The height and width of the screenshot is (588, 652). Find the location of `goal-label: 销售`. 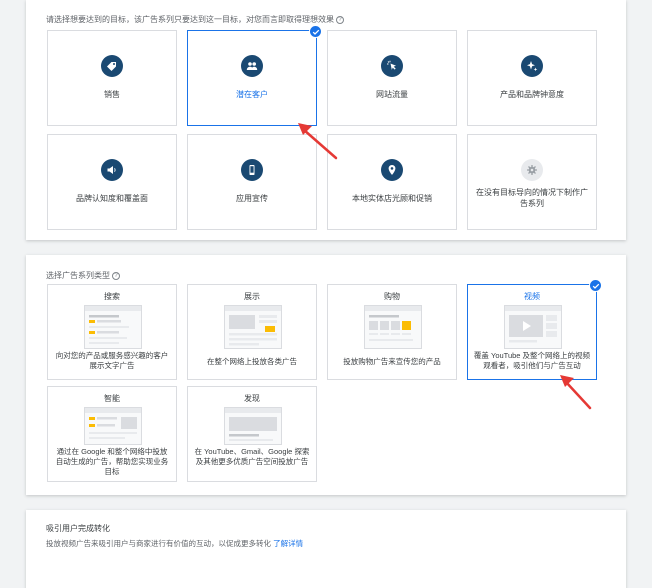

goal-label: 销售 is located at coordinates (112, 94).